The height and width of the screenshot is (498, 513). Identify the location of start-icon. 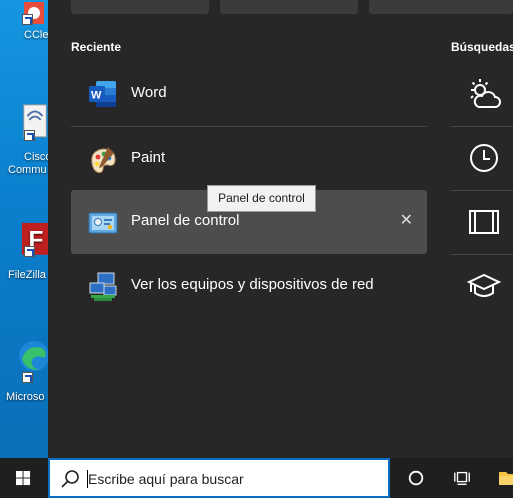
(23, 478).